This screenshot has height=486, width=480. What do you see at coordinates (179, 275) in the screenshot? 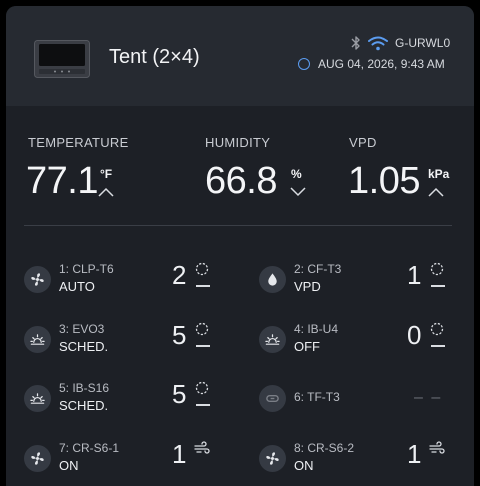
I see `port-level: 2` at bounding box center [179, 275].